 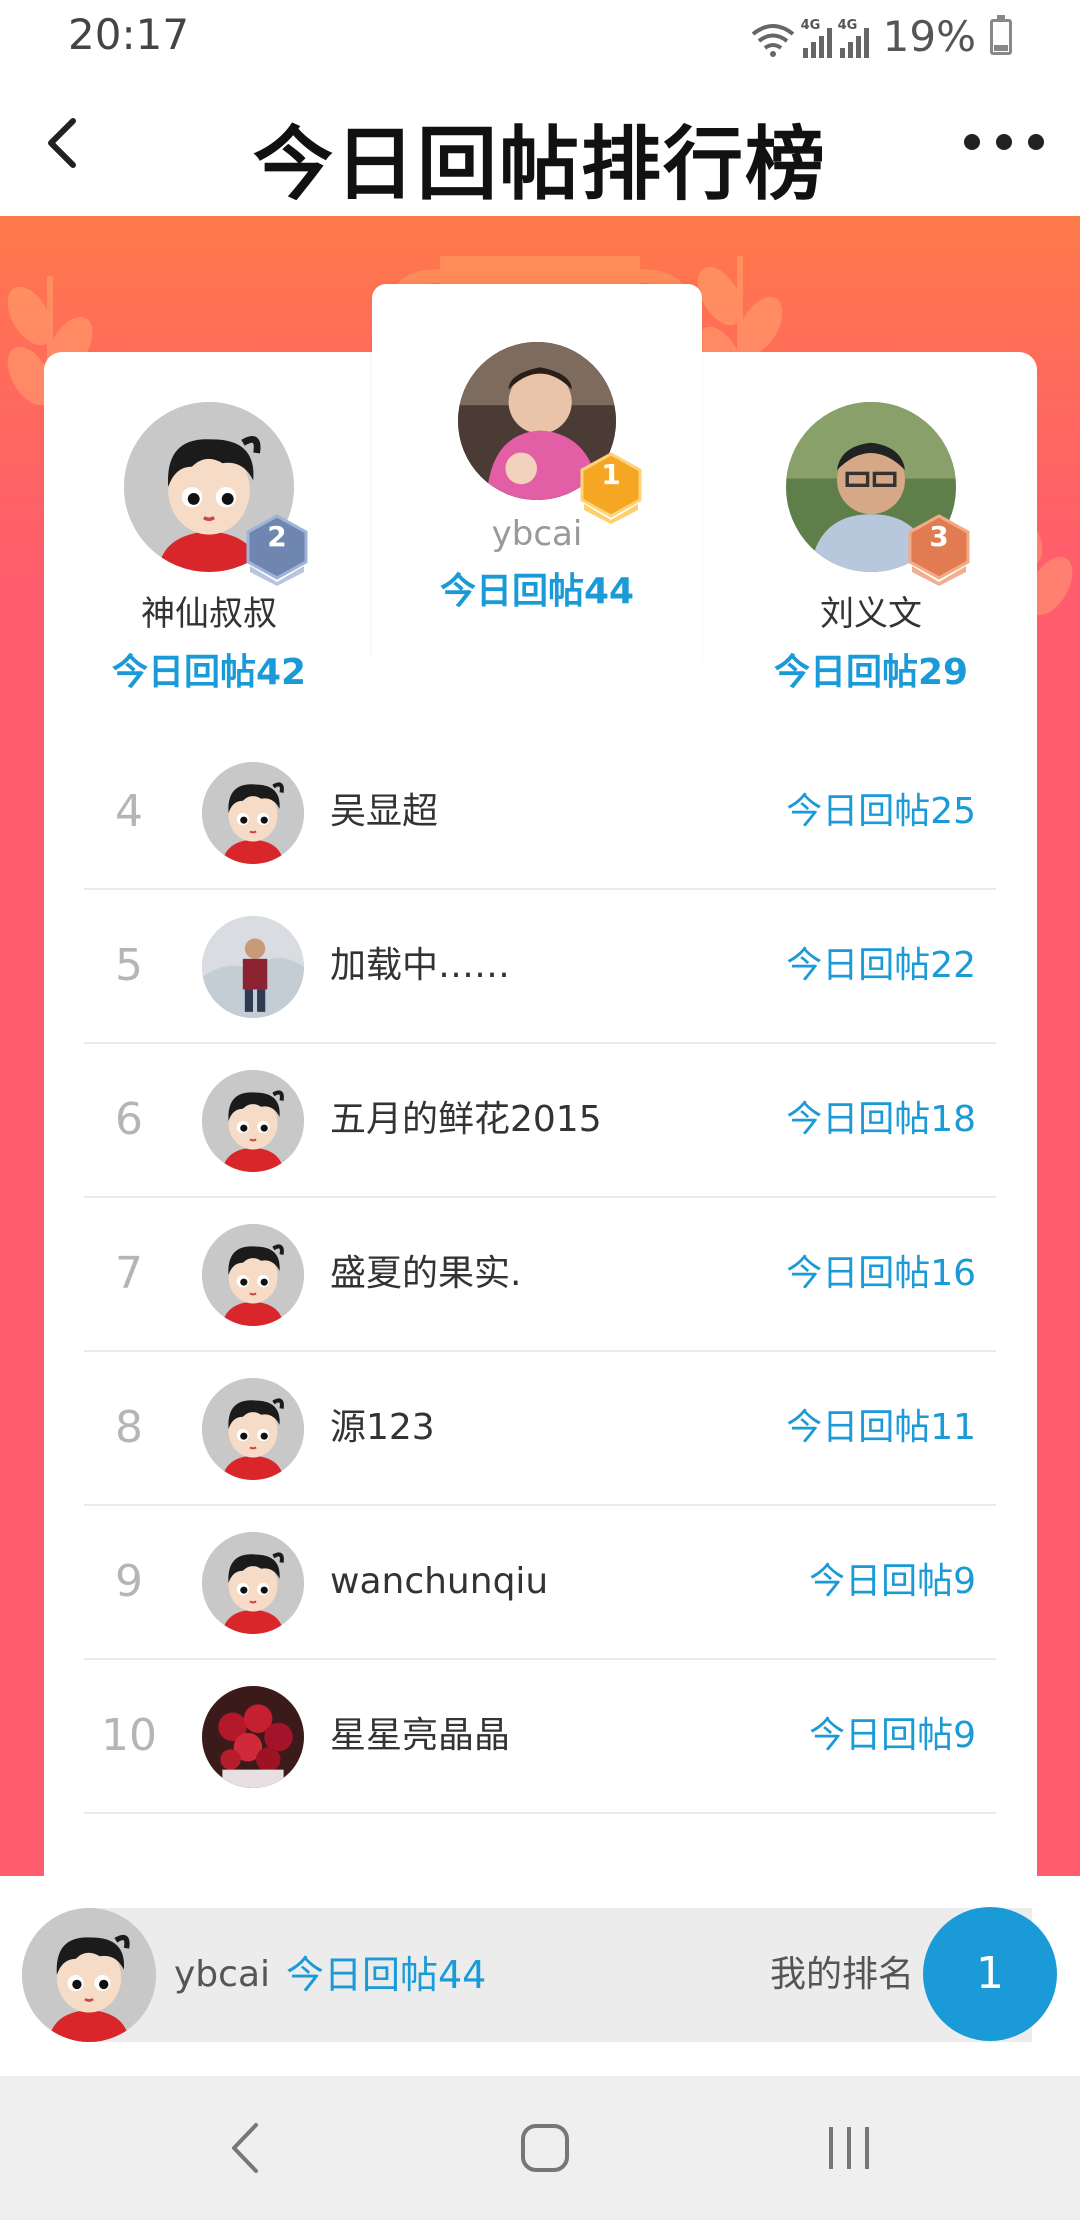 What do you see at coordinates (386, 1975) in the screenshot?
I see `my-score: 今日回帖44` at bounding box center [386, 1975].